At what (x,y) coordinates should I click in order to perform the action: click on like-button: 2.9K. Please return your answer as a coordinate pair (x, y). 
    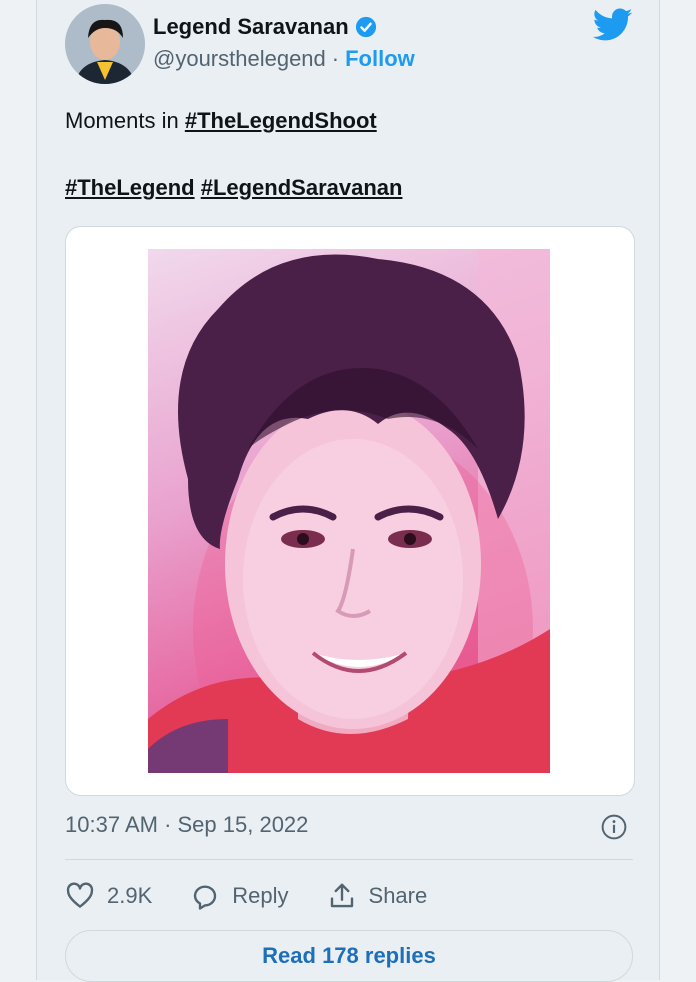
    Looking at the image, I should click on (108, 896).